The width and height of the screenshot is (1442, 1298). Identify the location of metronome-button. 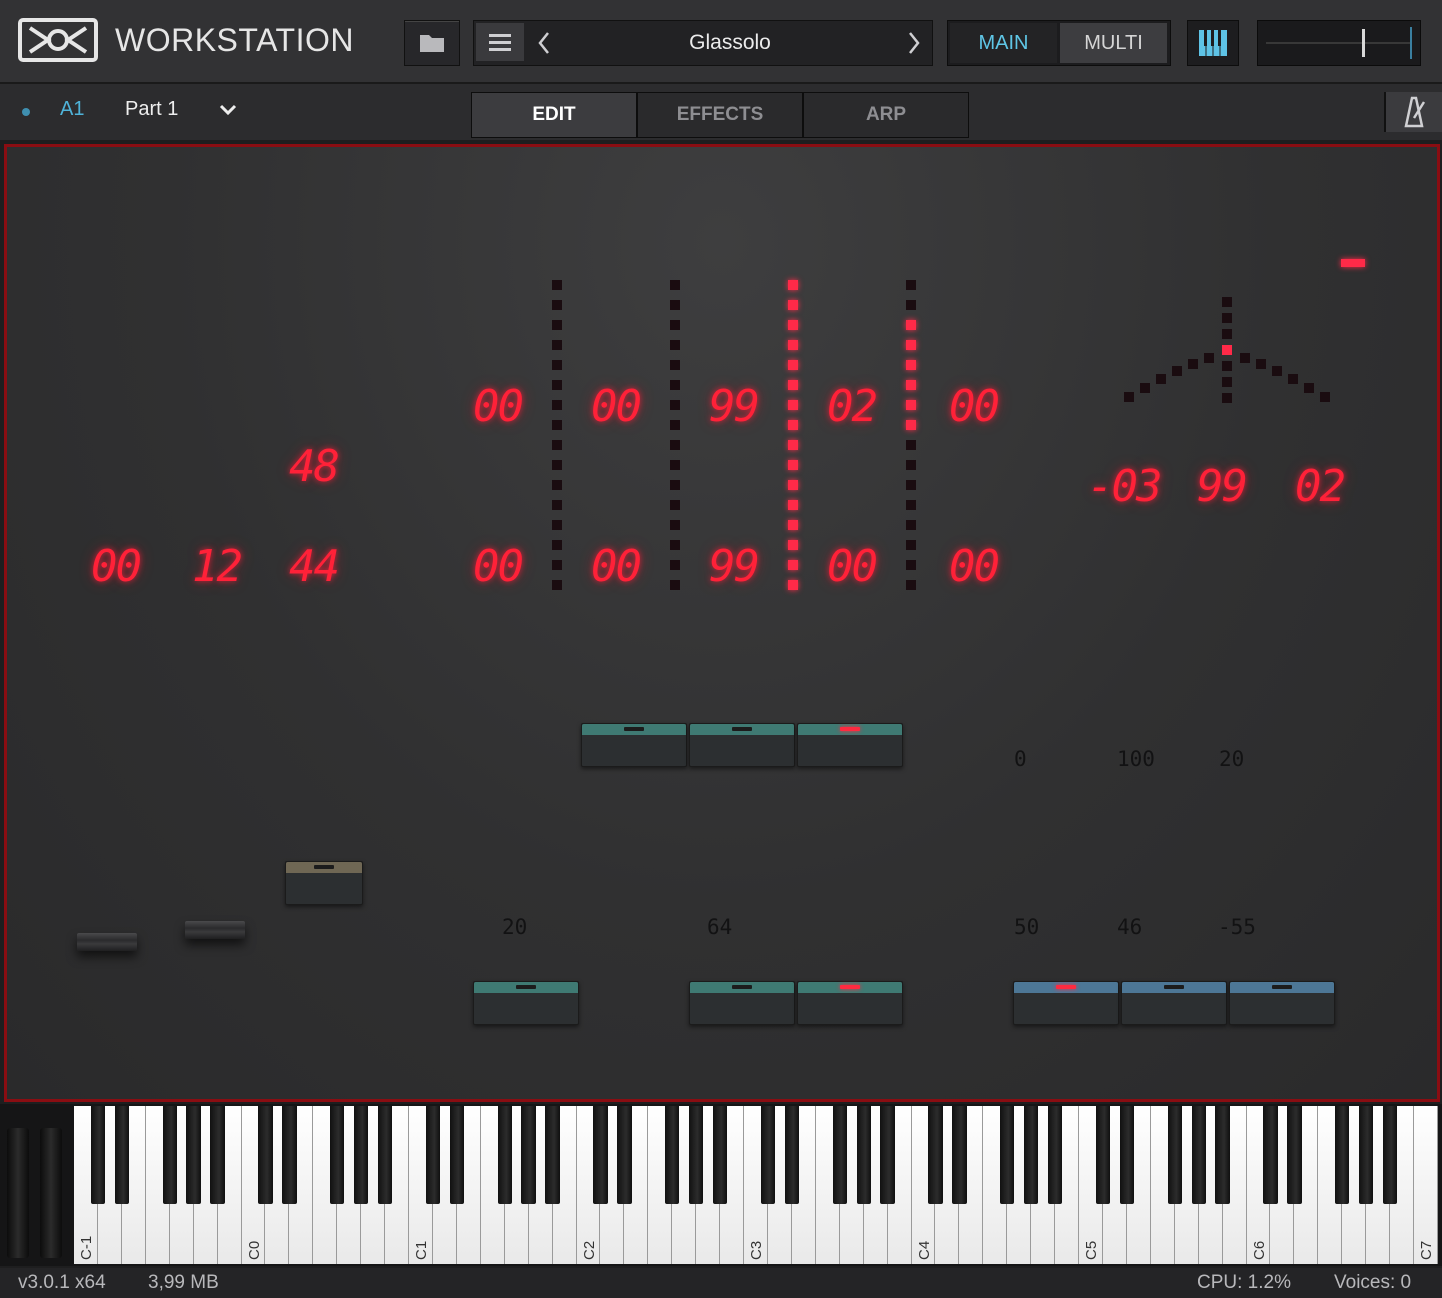
(1413, 112).